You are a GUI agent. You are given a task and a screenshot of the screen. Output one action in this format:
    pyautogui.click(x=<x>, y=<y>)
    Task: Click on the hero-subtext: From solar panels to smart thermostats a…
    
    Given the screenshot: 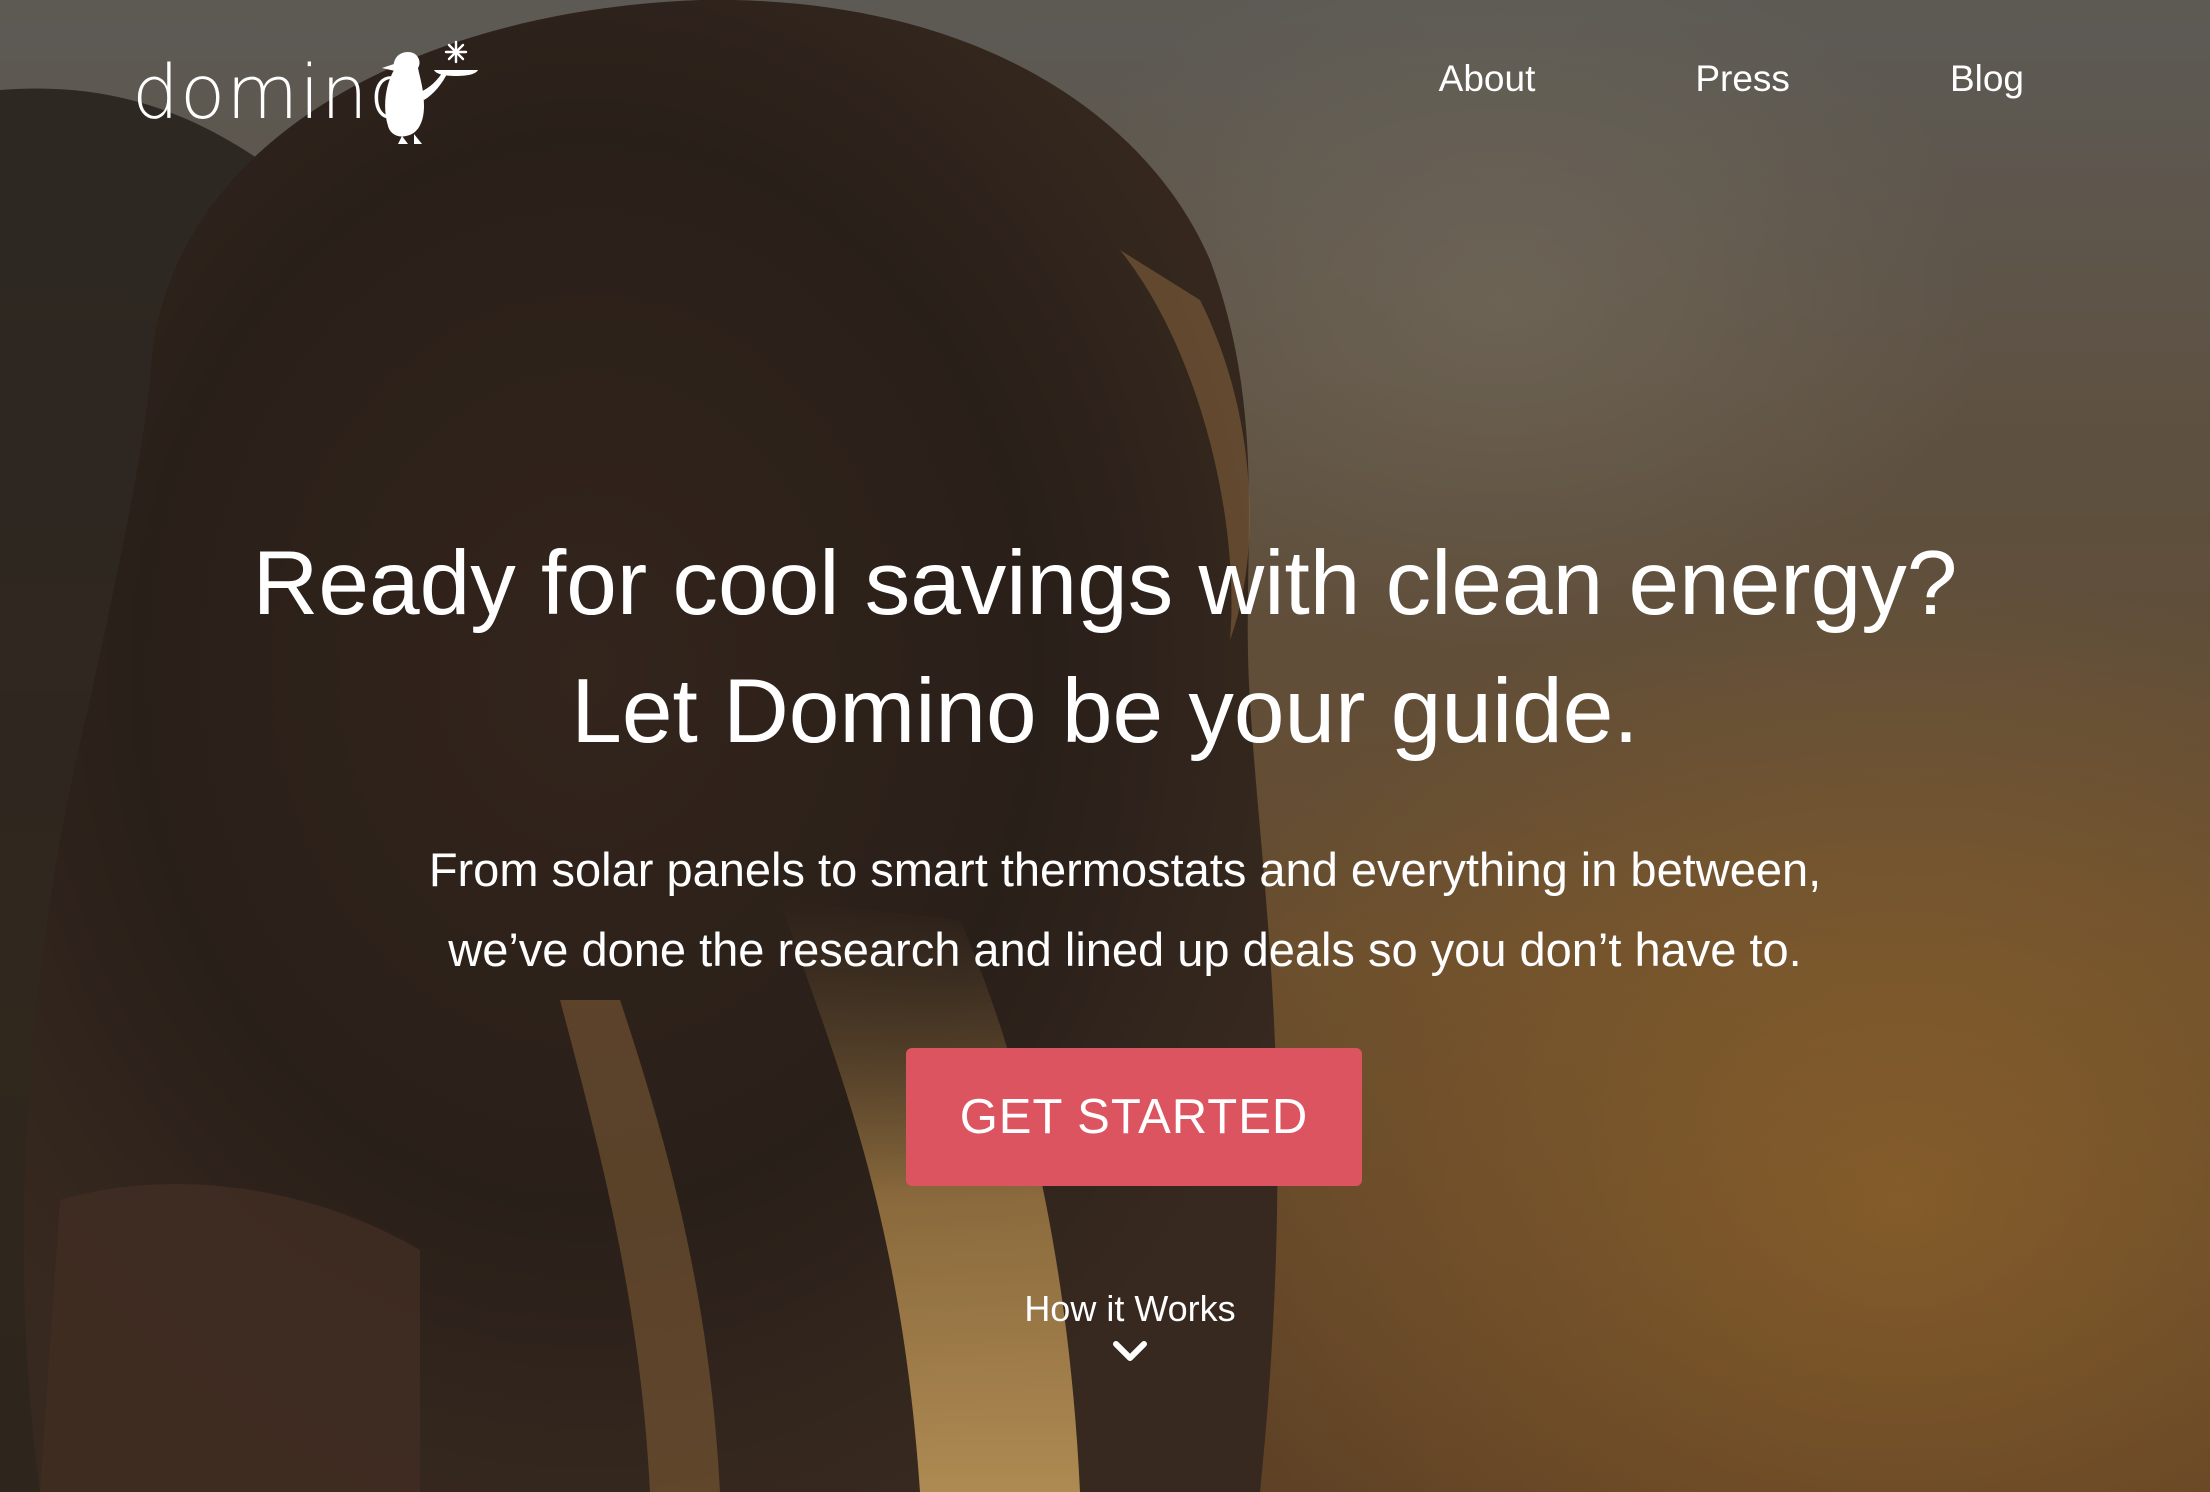 What is the action you would take?
    pyautogui.click(x=1105, y=910)
    